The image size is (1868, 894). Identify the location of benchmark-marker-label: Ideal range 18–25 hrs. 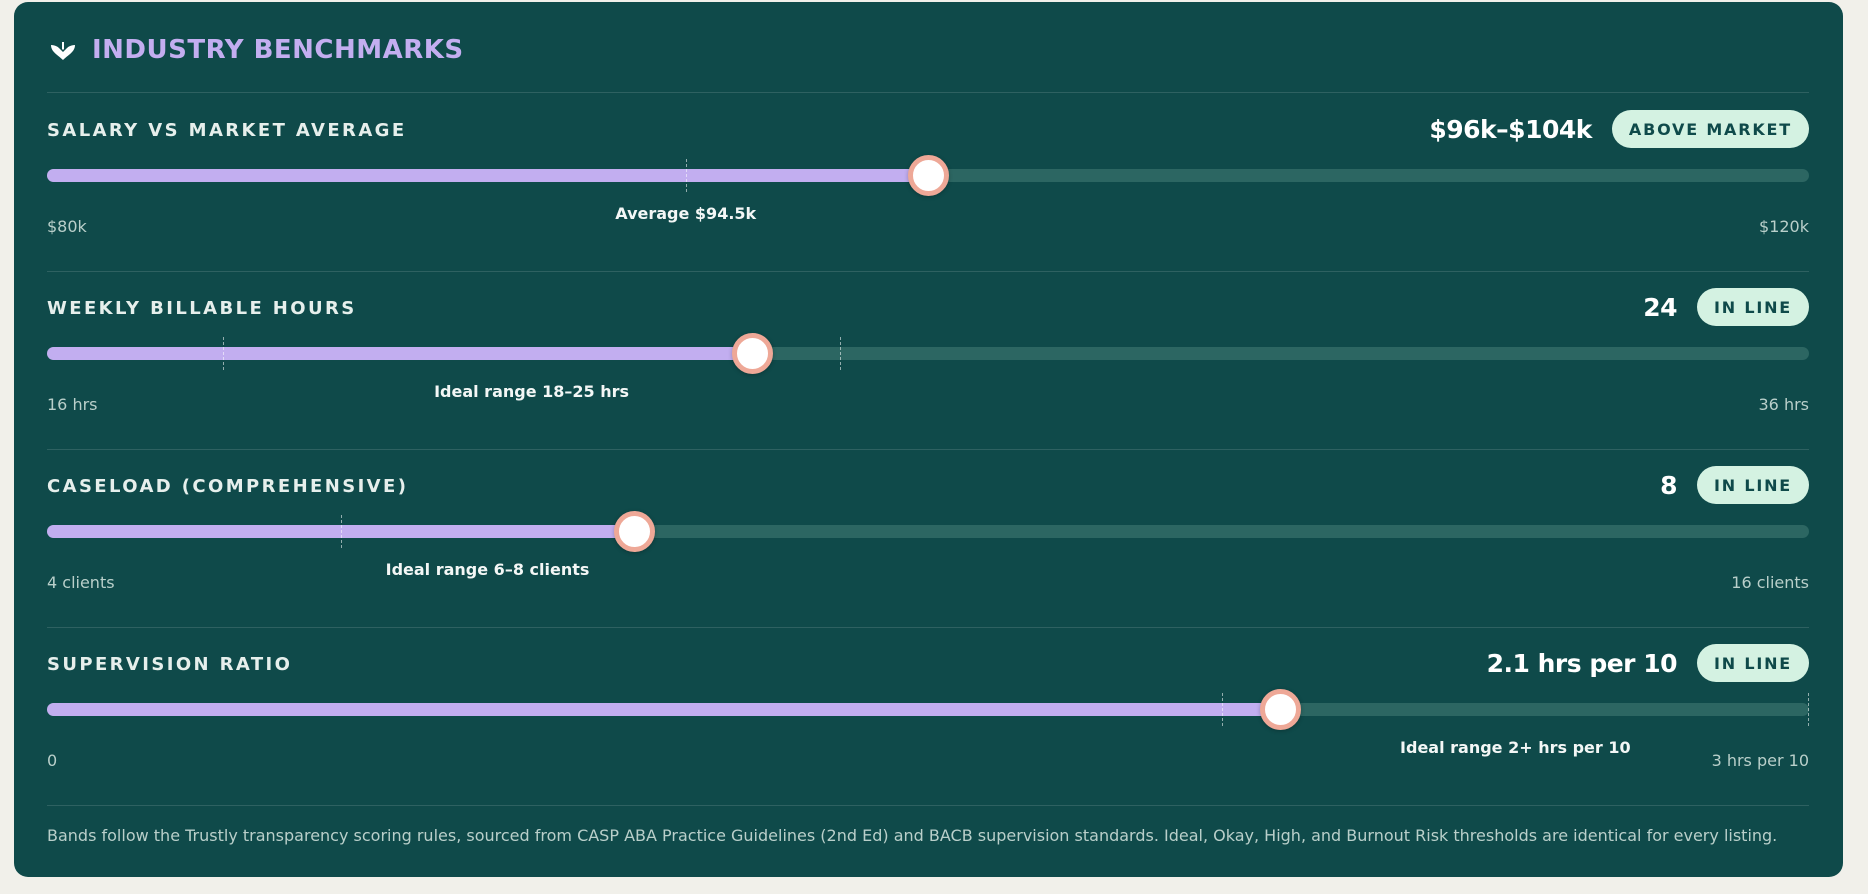
(532, 391).